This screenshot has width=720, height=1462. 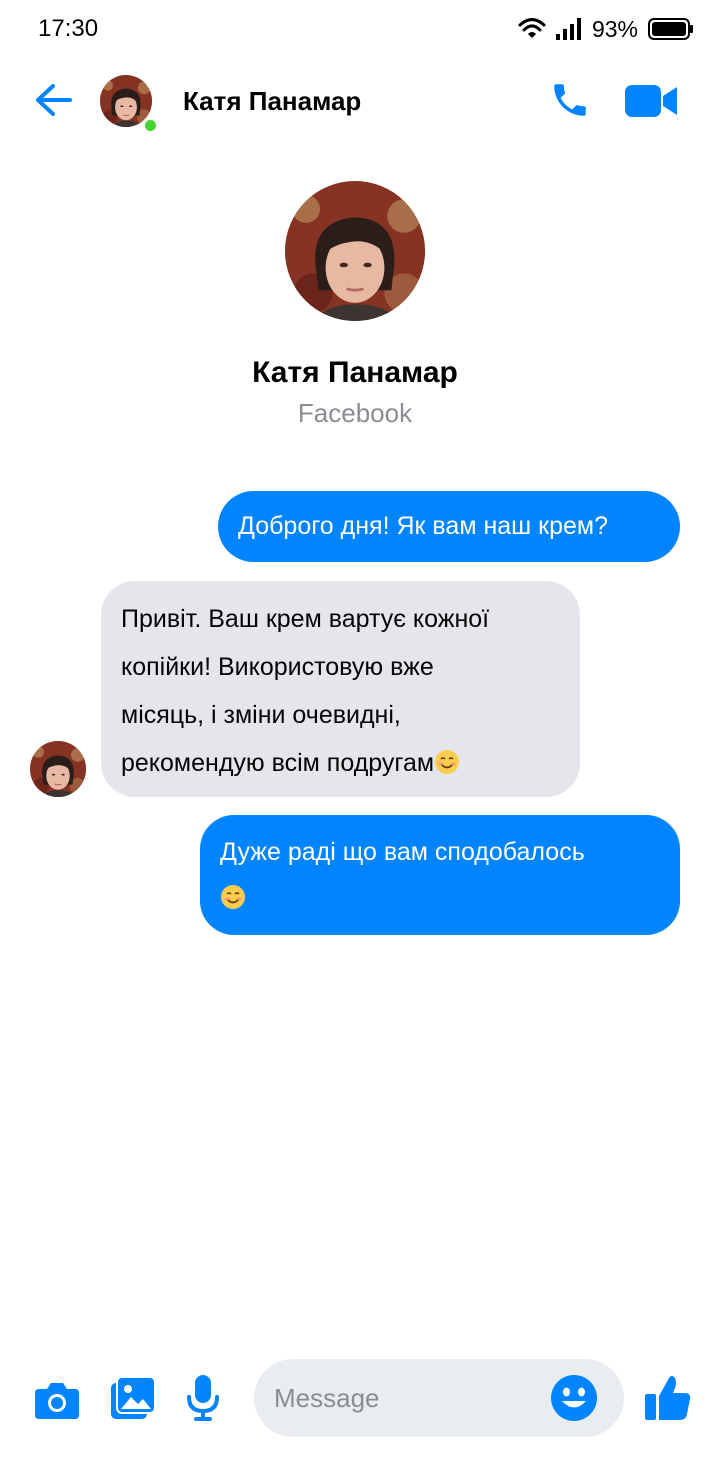 I want to click on voice-message-button, so click(x=203, y=1400).